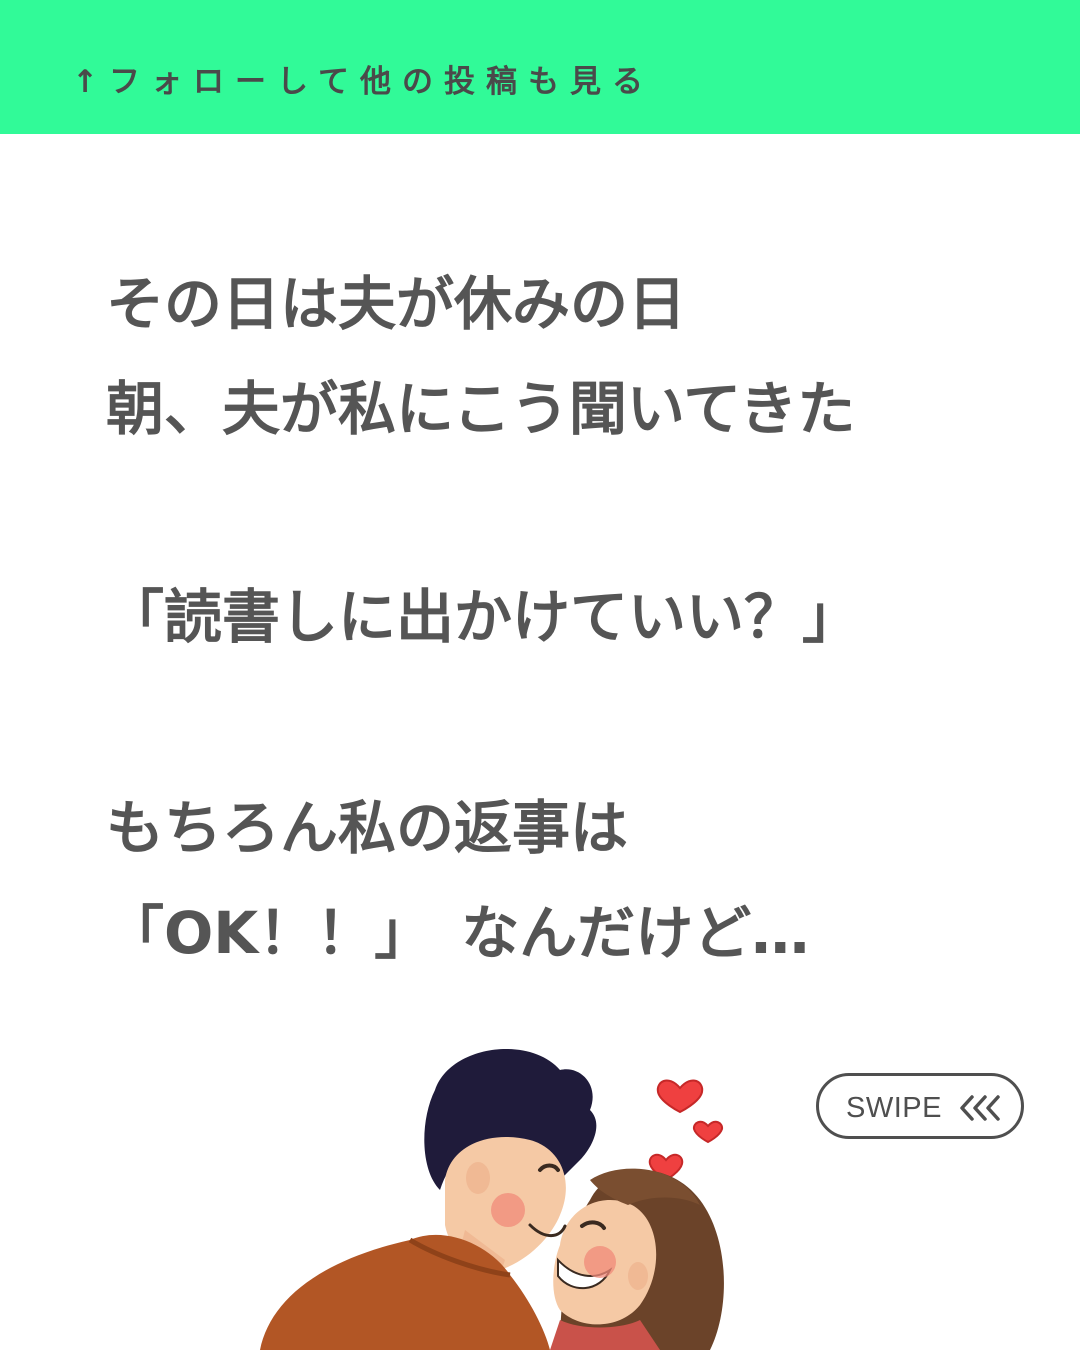  I want to click on story-line-1: その日は夫が休みの日, so click(396, 304).